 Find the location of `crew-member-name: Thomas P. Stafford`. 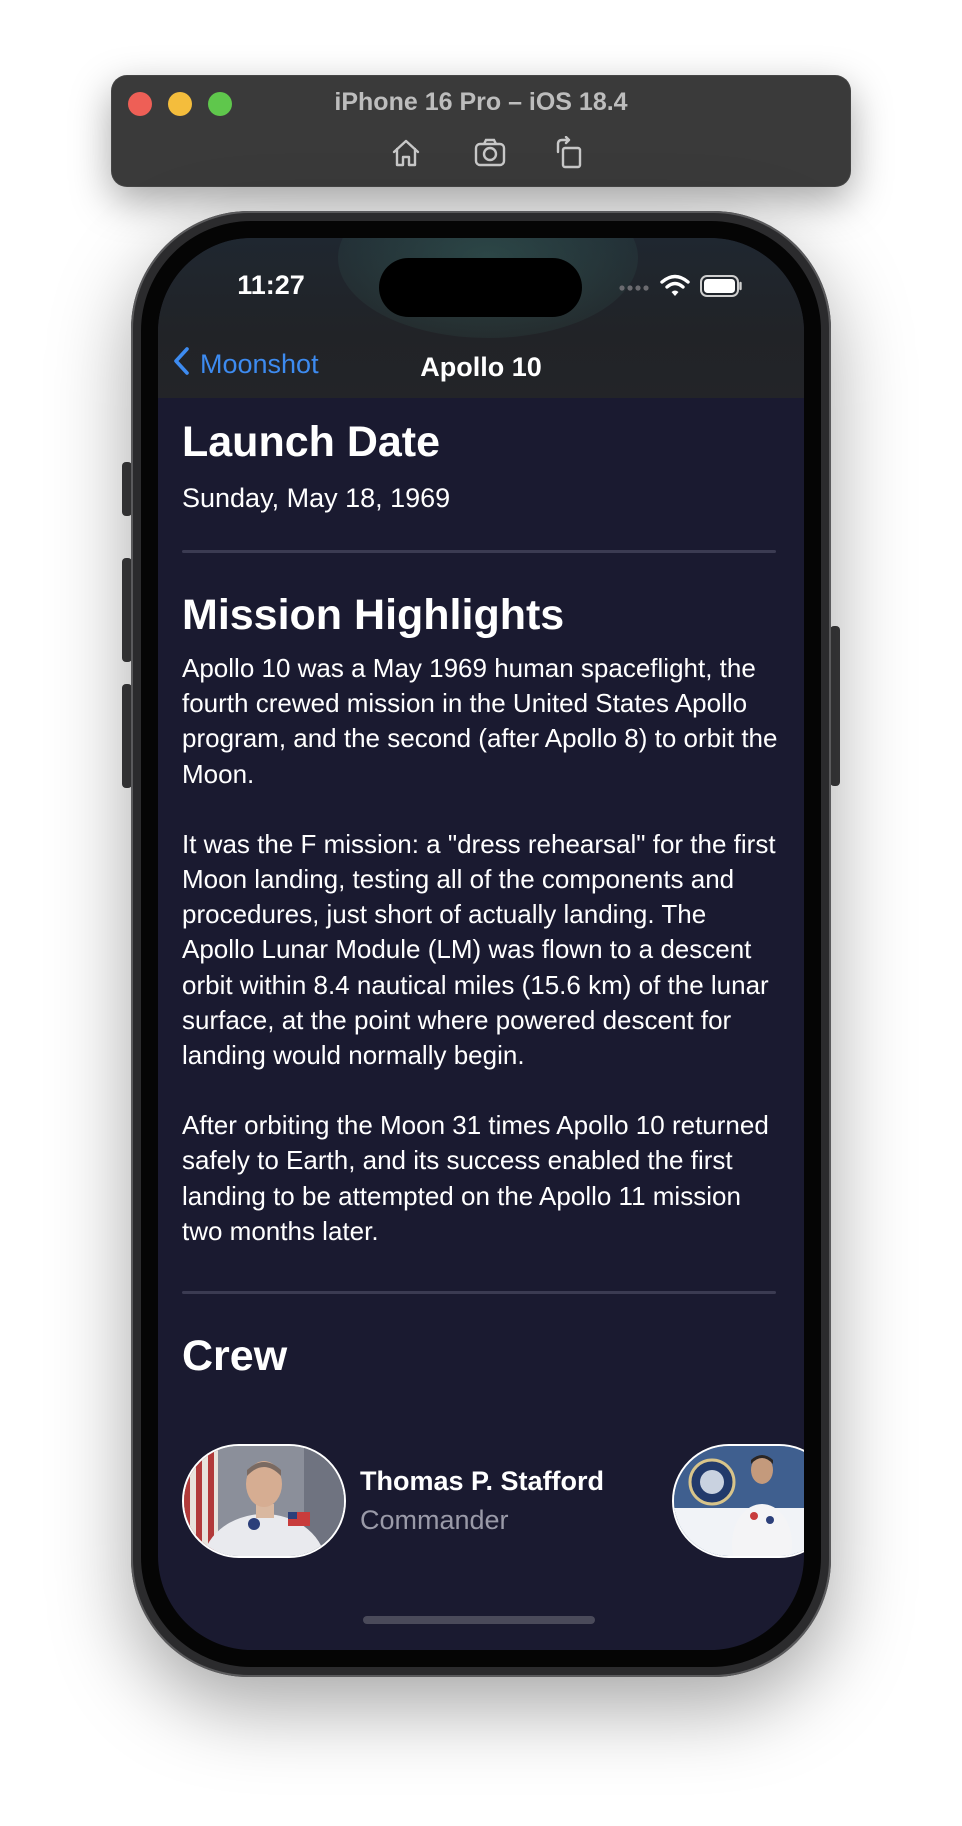

crew-member-name: Thomas P. Stafford is located at coordinates (482, 1481).